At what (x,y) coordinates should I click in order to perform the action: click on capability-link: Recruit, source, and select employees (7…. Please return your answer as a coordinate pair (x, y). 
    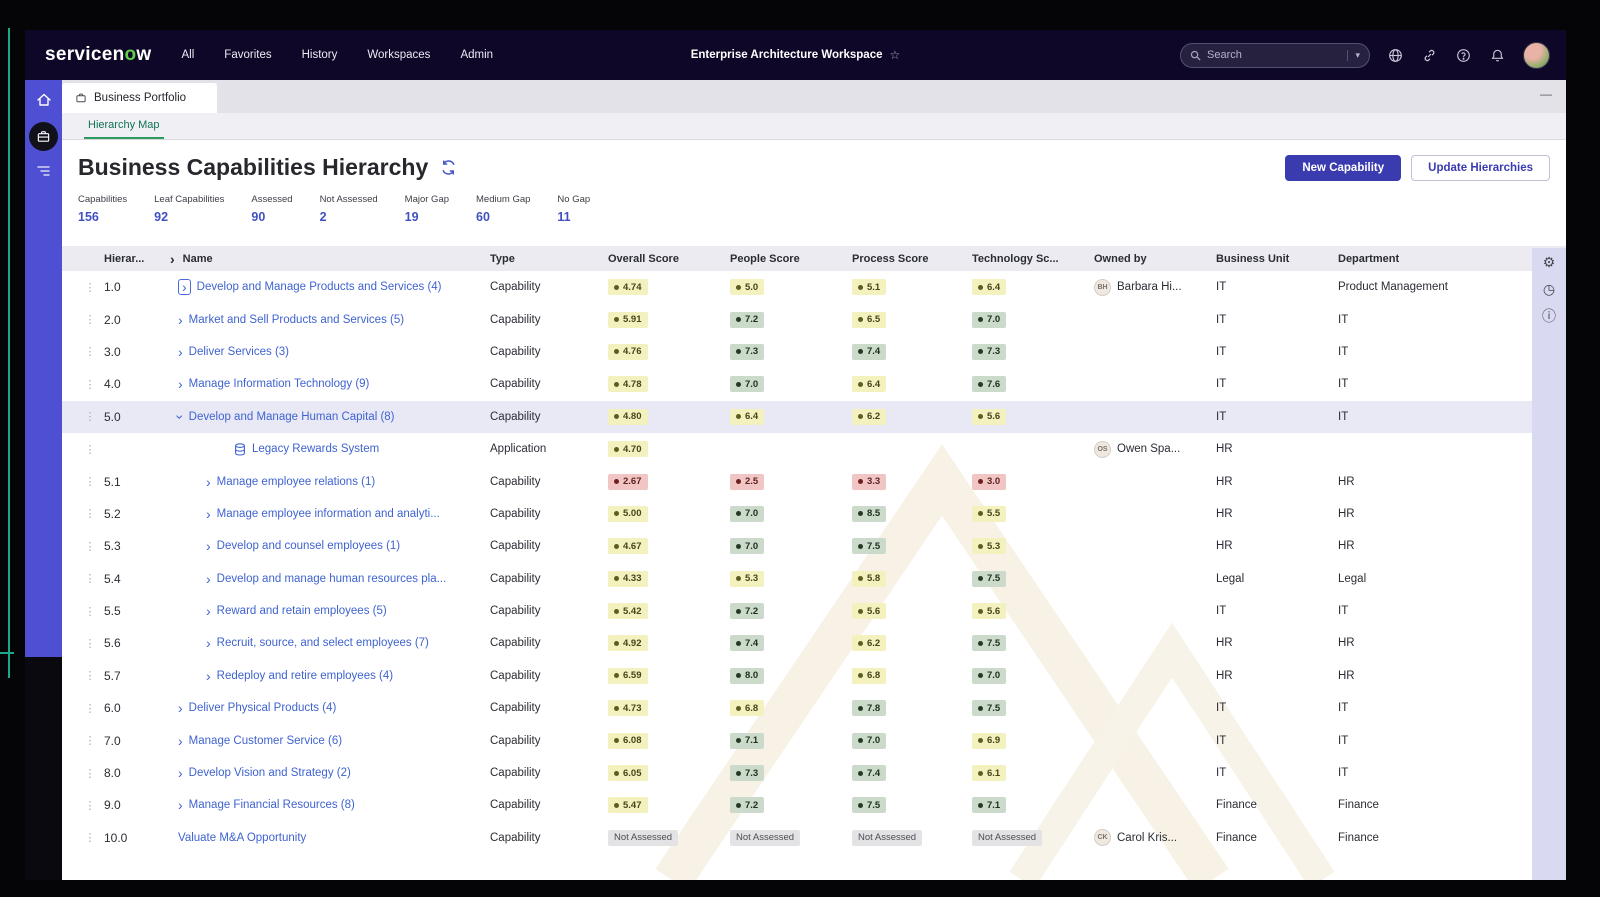
    Looking at the image, I should click on (323, 643).